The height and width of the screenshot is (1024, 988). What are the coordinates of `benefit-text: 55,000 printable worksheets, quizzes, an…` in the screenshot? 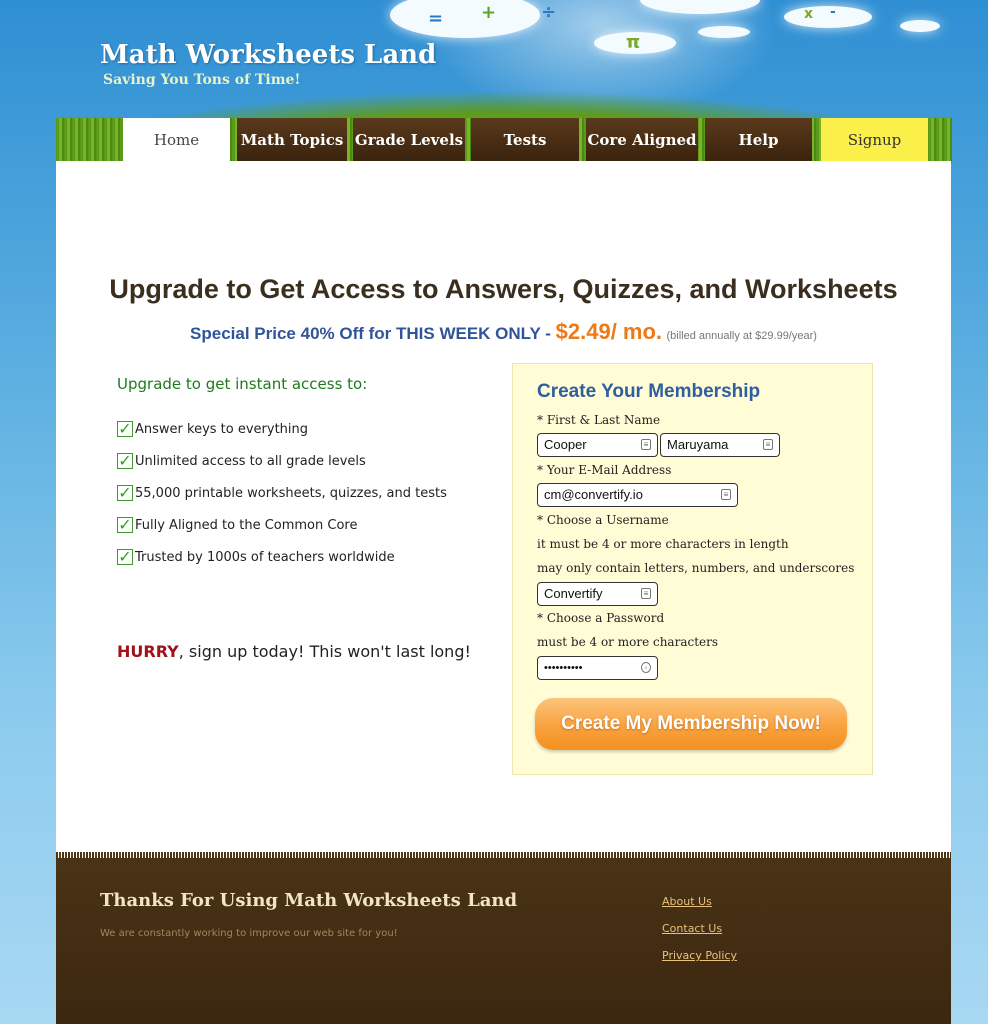 It's located at (291, 493).